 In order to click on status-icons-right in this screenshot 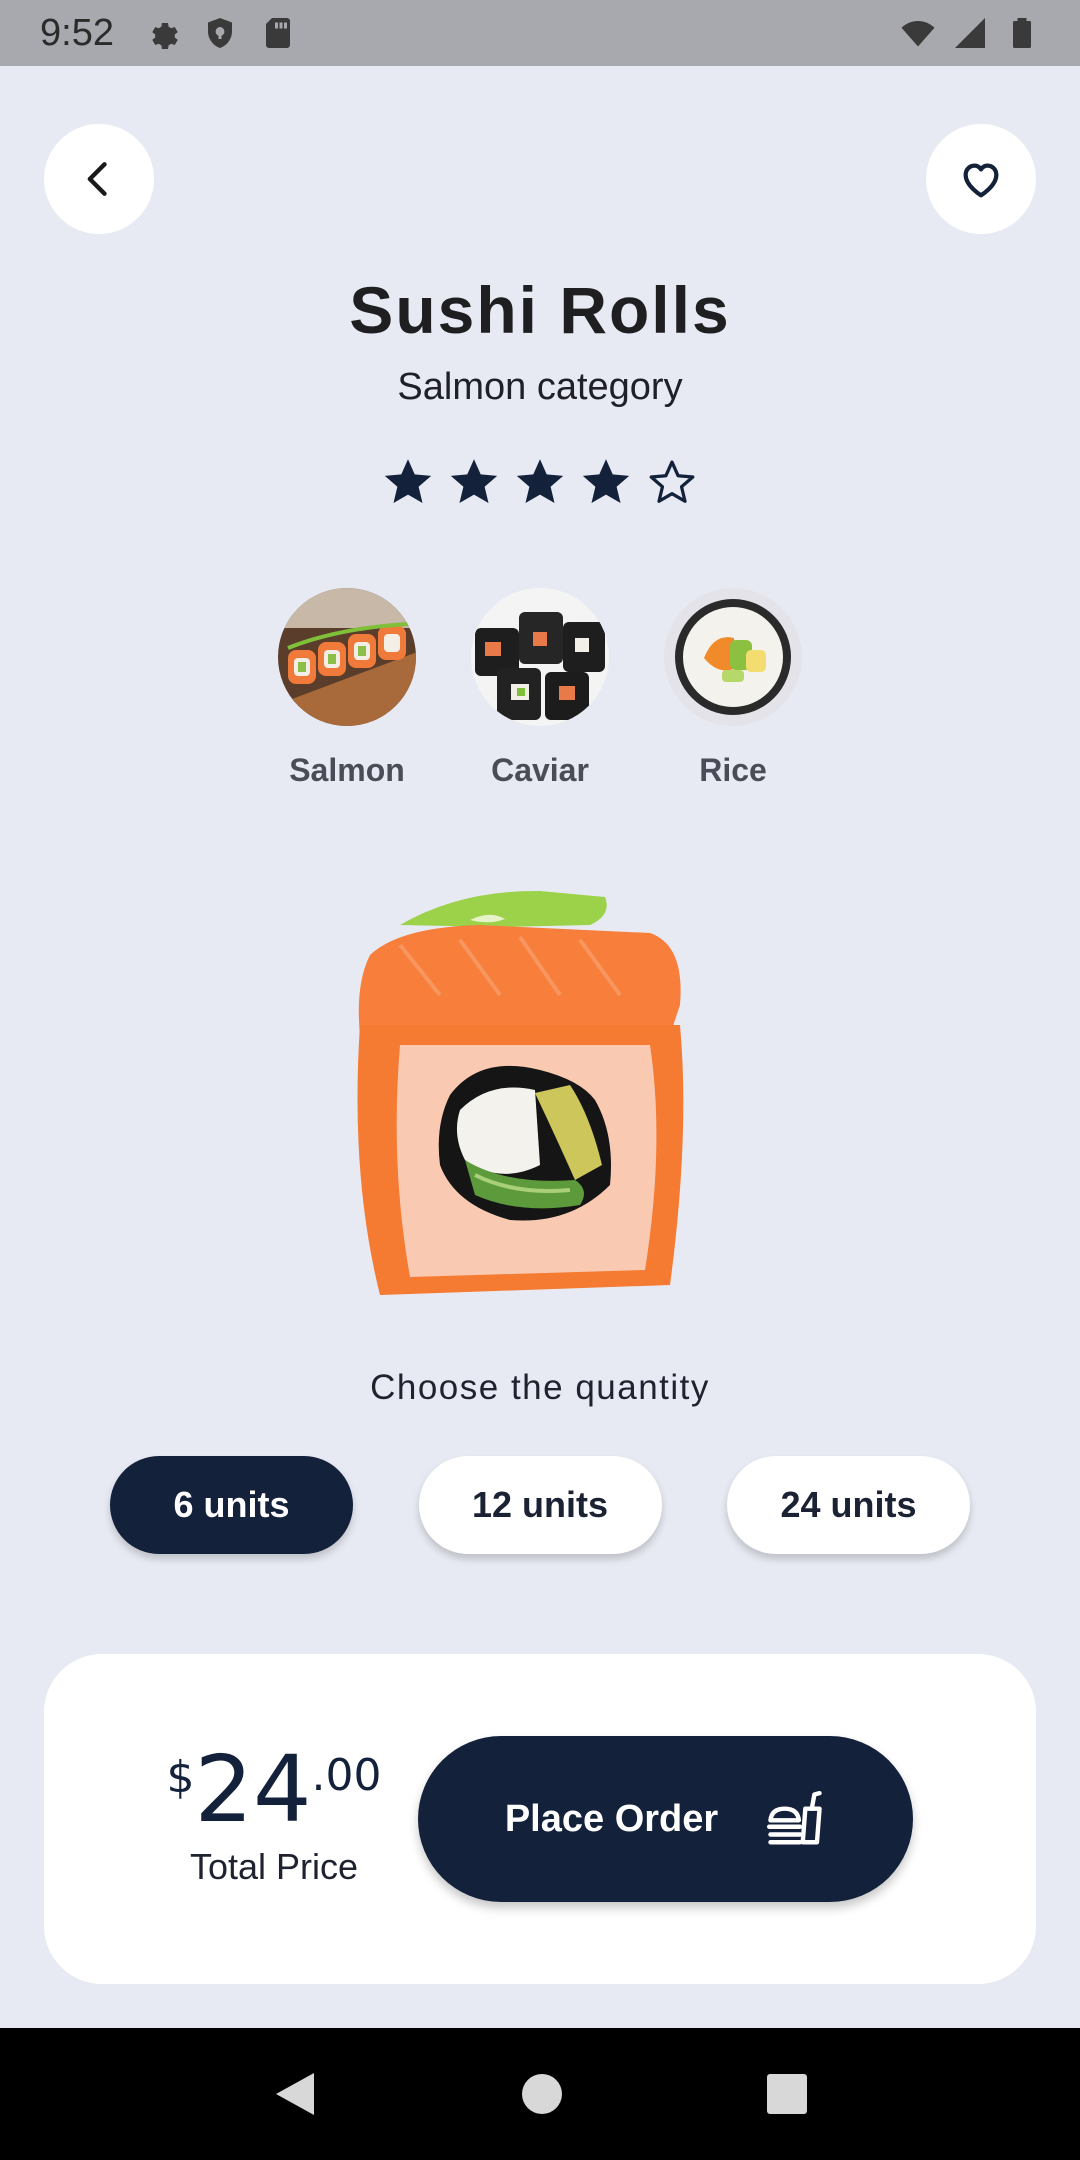, I will do `click(970, 33)`.